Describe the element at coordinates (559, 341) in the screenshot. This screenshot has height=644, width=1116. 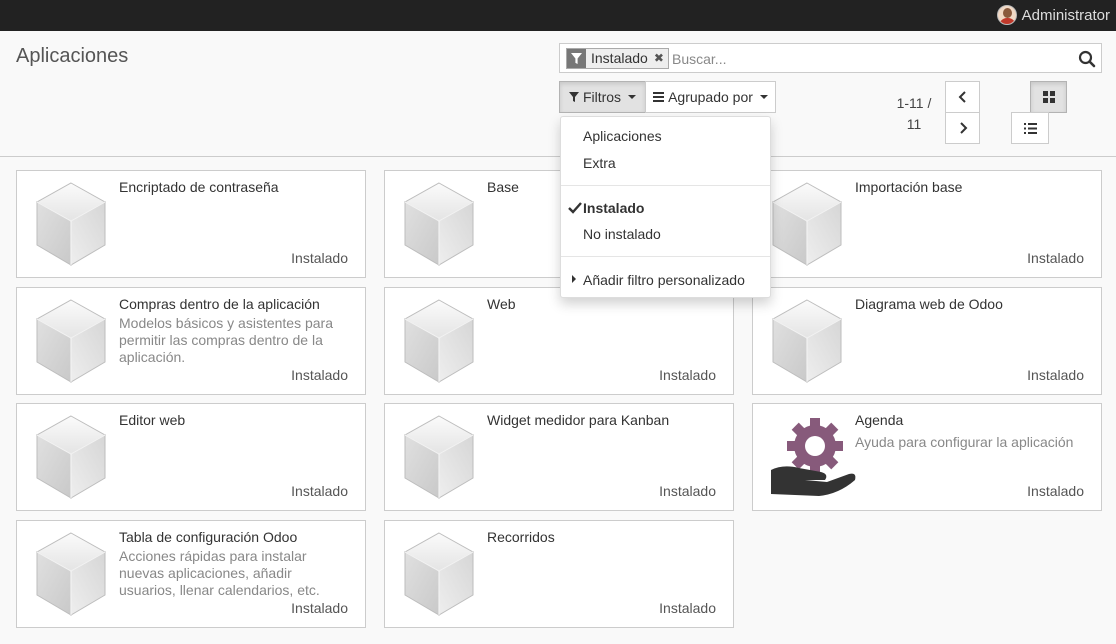
I see `app-card: Web Instalado` at that location.